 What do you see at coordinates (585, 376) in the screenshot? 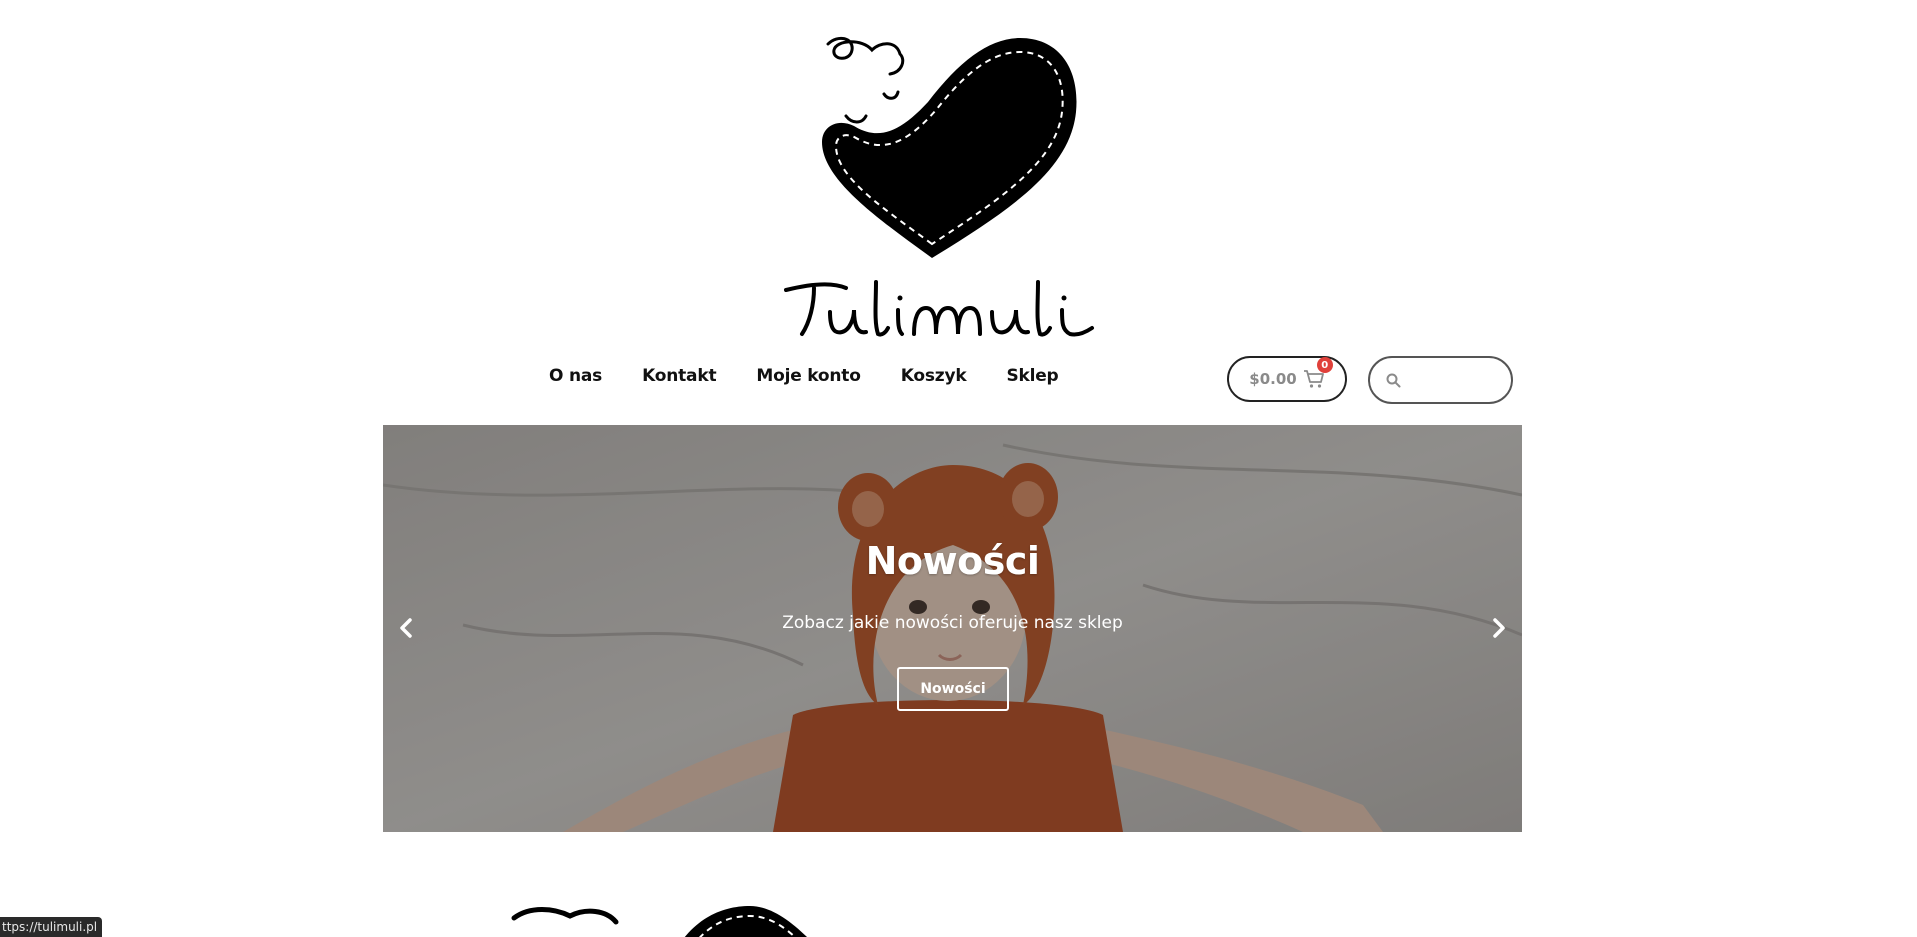
I see `nav-item-o-nas: O nas` at bounding box center [585, 376].